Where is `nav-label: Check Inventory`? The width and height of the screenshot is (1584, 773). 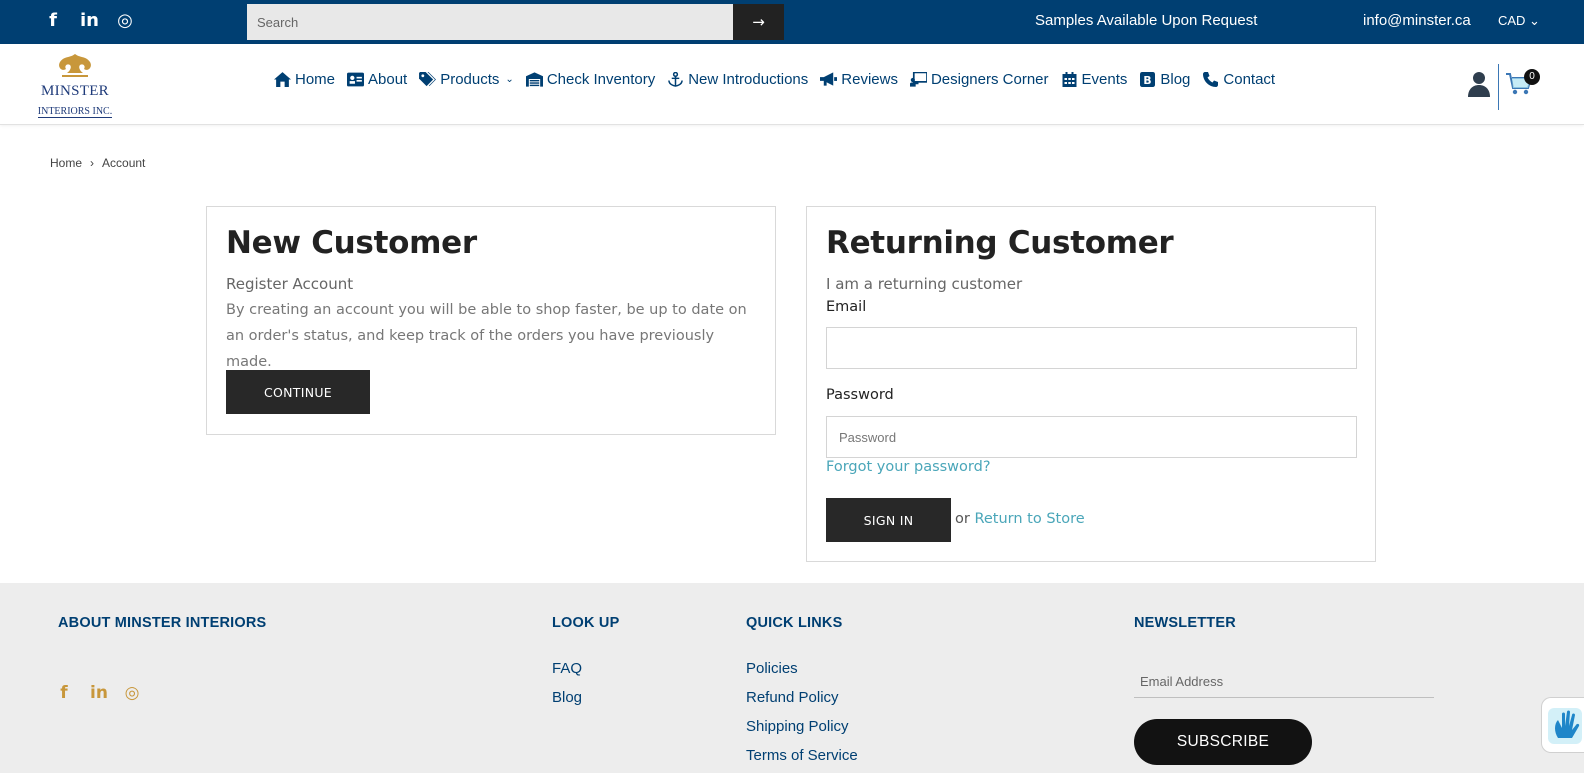 nav-label: Check Inventory is located at coordinates (601, 79).